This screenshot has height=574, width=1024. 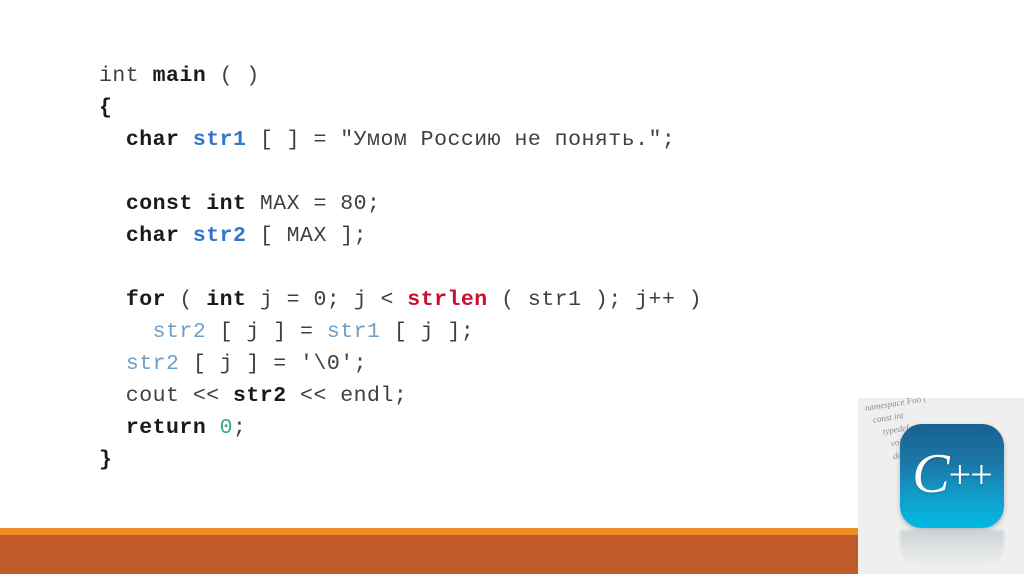 What do you see at coordinates (307, 236) in the screenshot?
I see `code-token: [ MAX ];` at bounding box center [307, 236].